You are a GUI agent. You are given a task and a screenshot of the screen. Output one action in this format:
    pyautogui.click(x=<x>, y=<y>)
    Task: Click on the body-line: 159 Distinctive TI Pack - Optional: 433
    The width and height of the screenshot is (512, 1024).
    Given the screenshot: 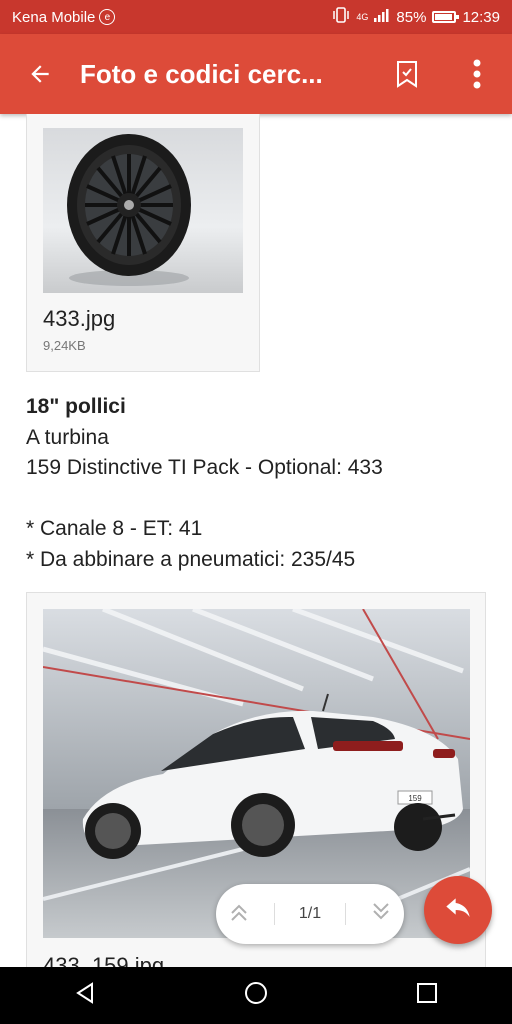 What is the action you would take?
    pyautogui.click(x=204, y=467)
    